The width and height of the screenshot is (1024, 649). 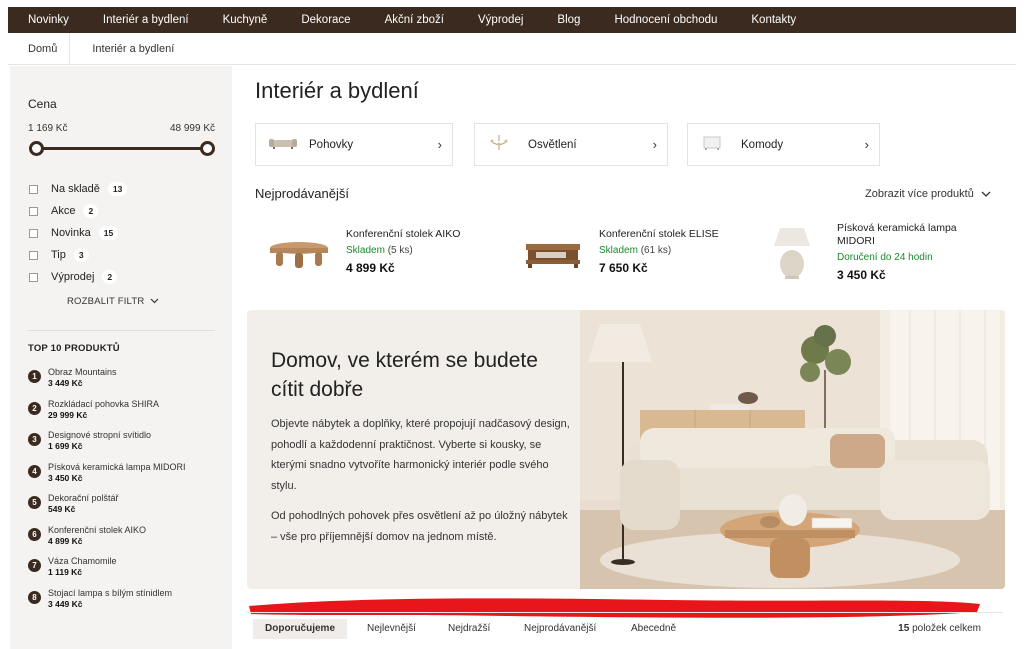 I want to click on total-count: 15 položek celkem, so click(x=939, y=628).